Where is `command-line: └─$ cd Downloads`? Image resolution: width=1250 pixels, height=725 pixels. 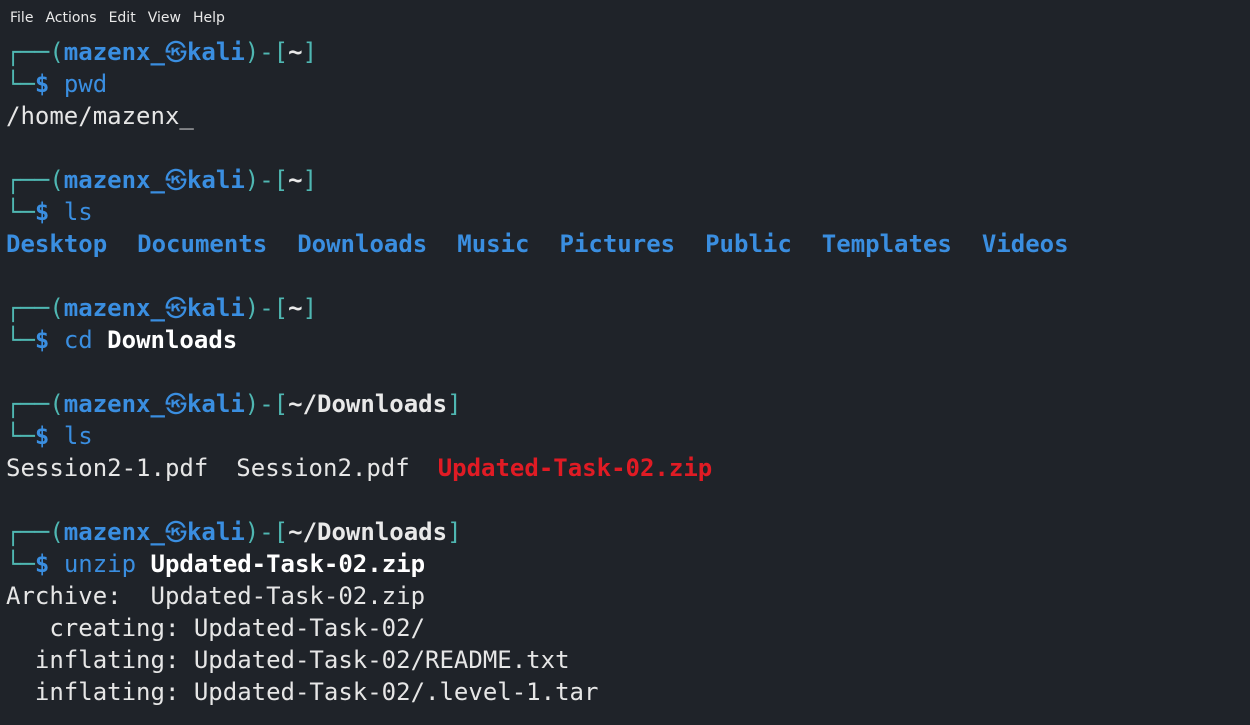
command-line: └─$ cd Downloads is located at coordinates (122, 340).